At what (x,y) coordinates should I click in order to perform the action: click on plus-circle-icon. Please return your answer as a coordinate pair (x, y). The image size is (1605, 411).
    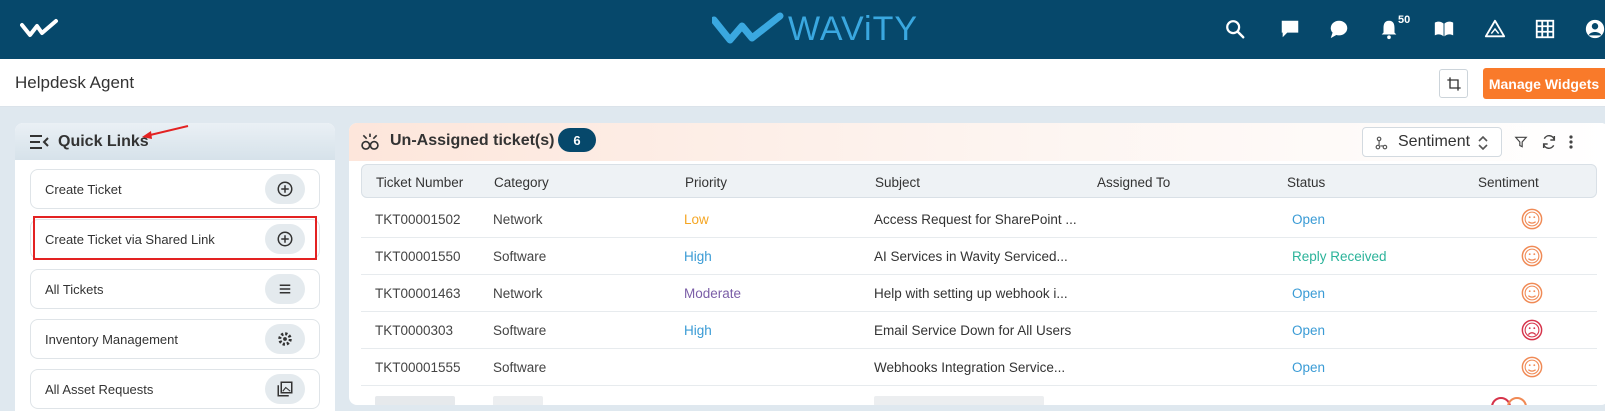
    Looking at the image, I should click on (285, 189).